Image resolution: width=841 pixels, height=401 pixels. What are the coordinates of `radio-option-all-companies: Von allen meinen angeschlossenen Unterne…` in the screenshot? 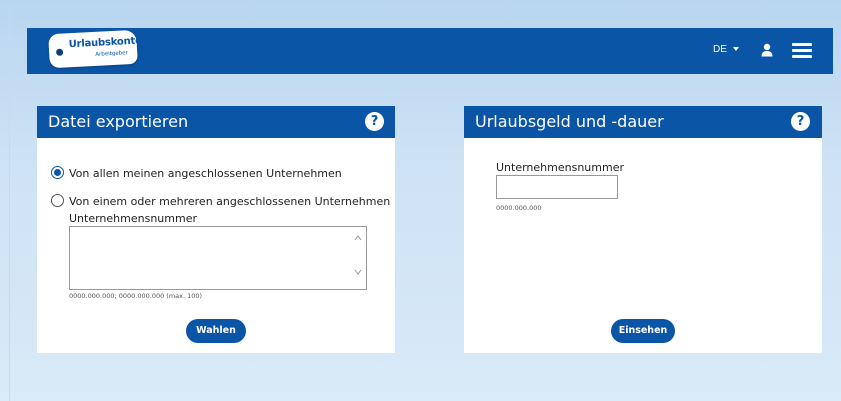 It's located at (196, 173).